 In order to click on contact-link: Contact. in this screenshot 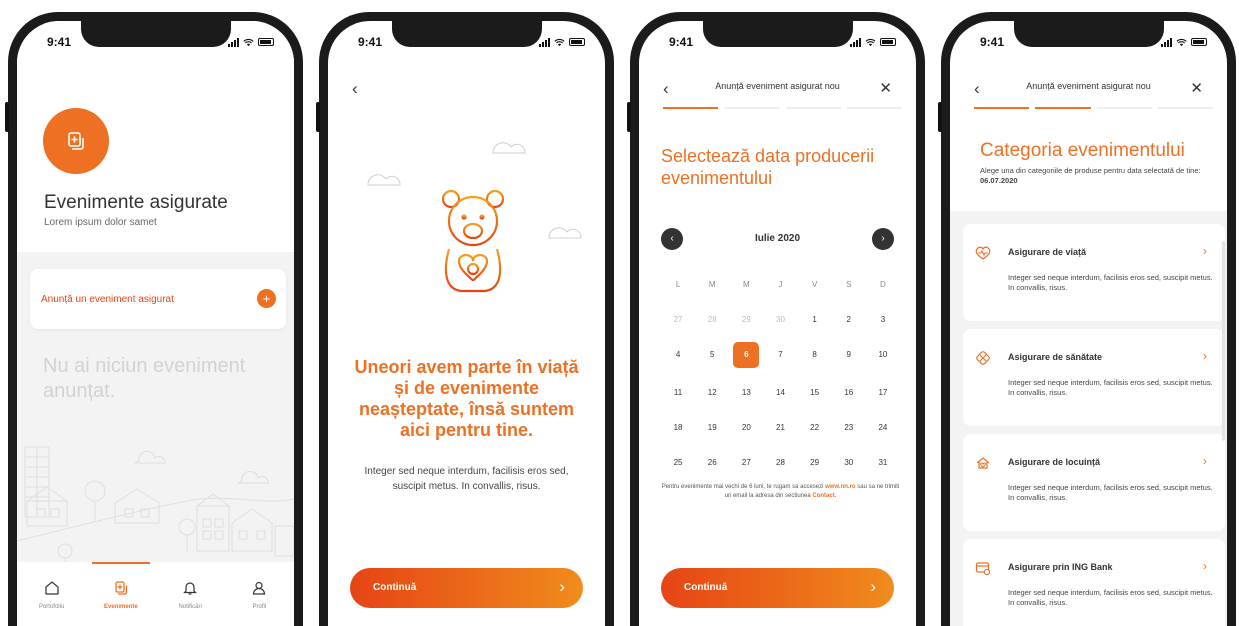, I will do `click(824, 496)`.